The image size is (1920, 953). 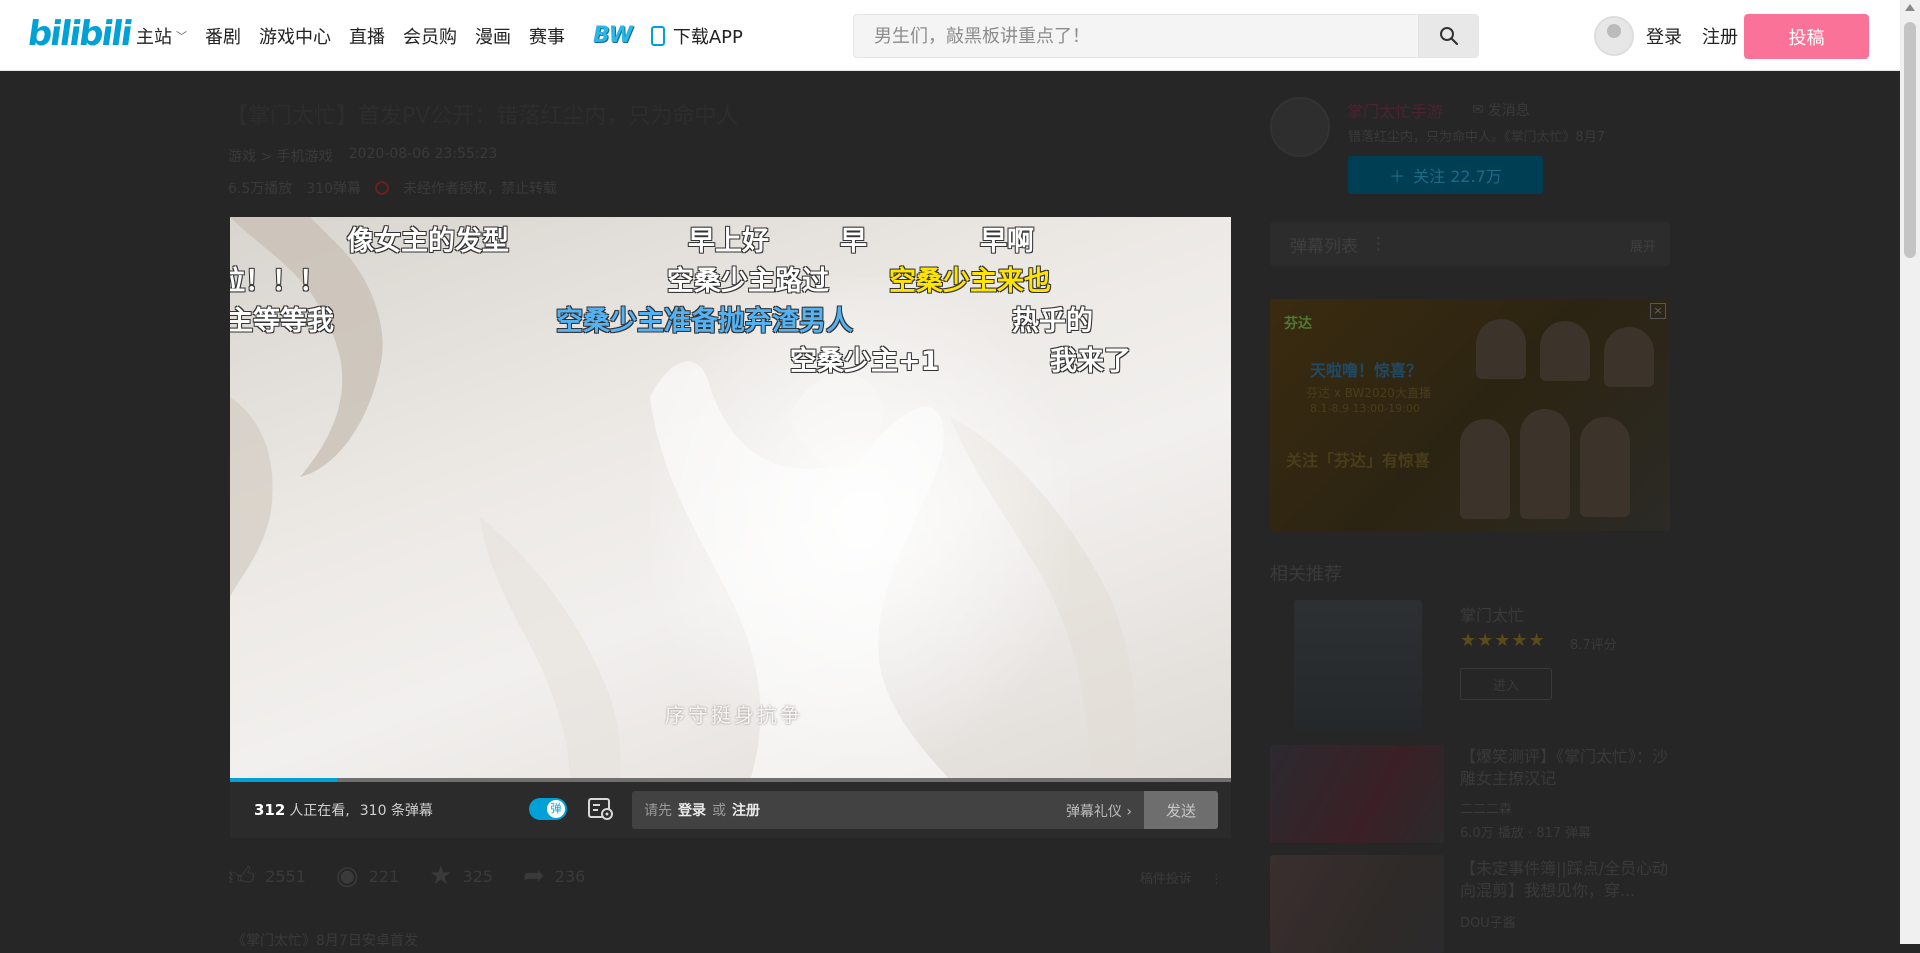 What do you see at coordinates (1300, 127) in the screenshot?
I see `uploader-avatar` at bounding box center [1300, 127].